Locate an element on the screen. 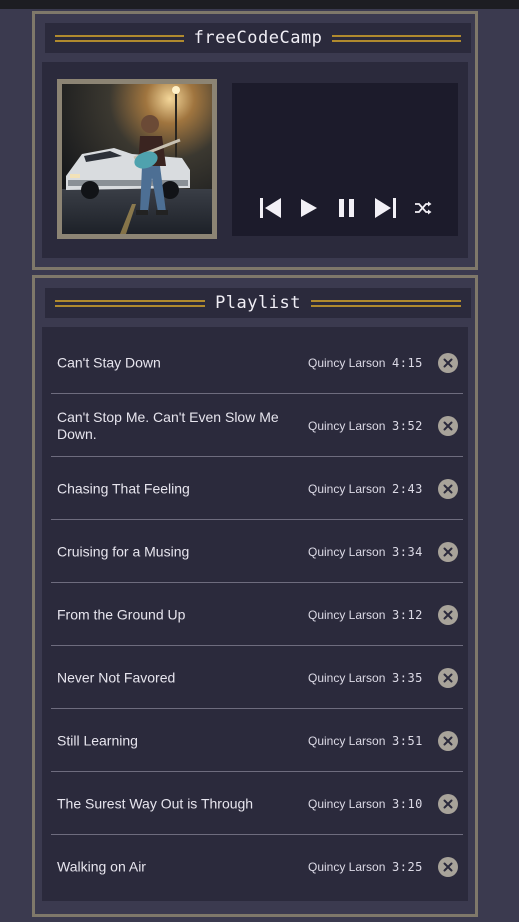  track-title: Cruising for a Musing is located at coordinates (123, 551).